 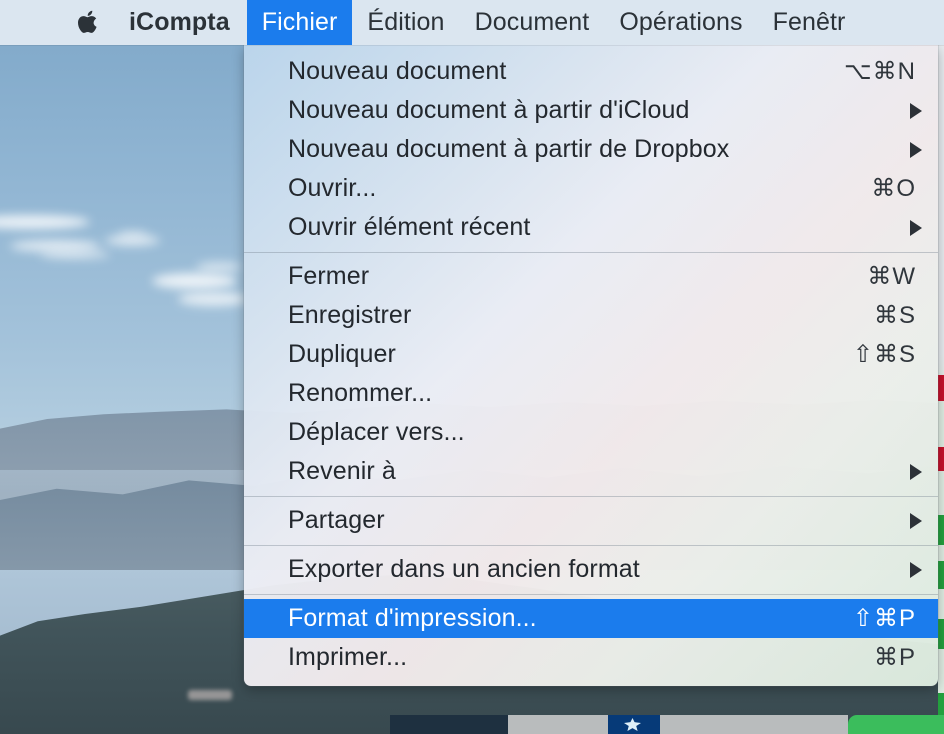 I want to click on menu-item: Ouvrir... ⌘O, so click(x=591, y=188).